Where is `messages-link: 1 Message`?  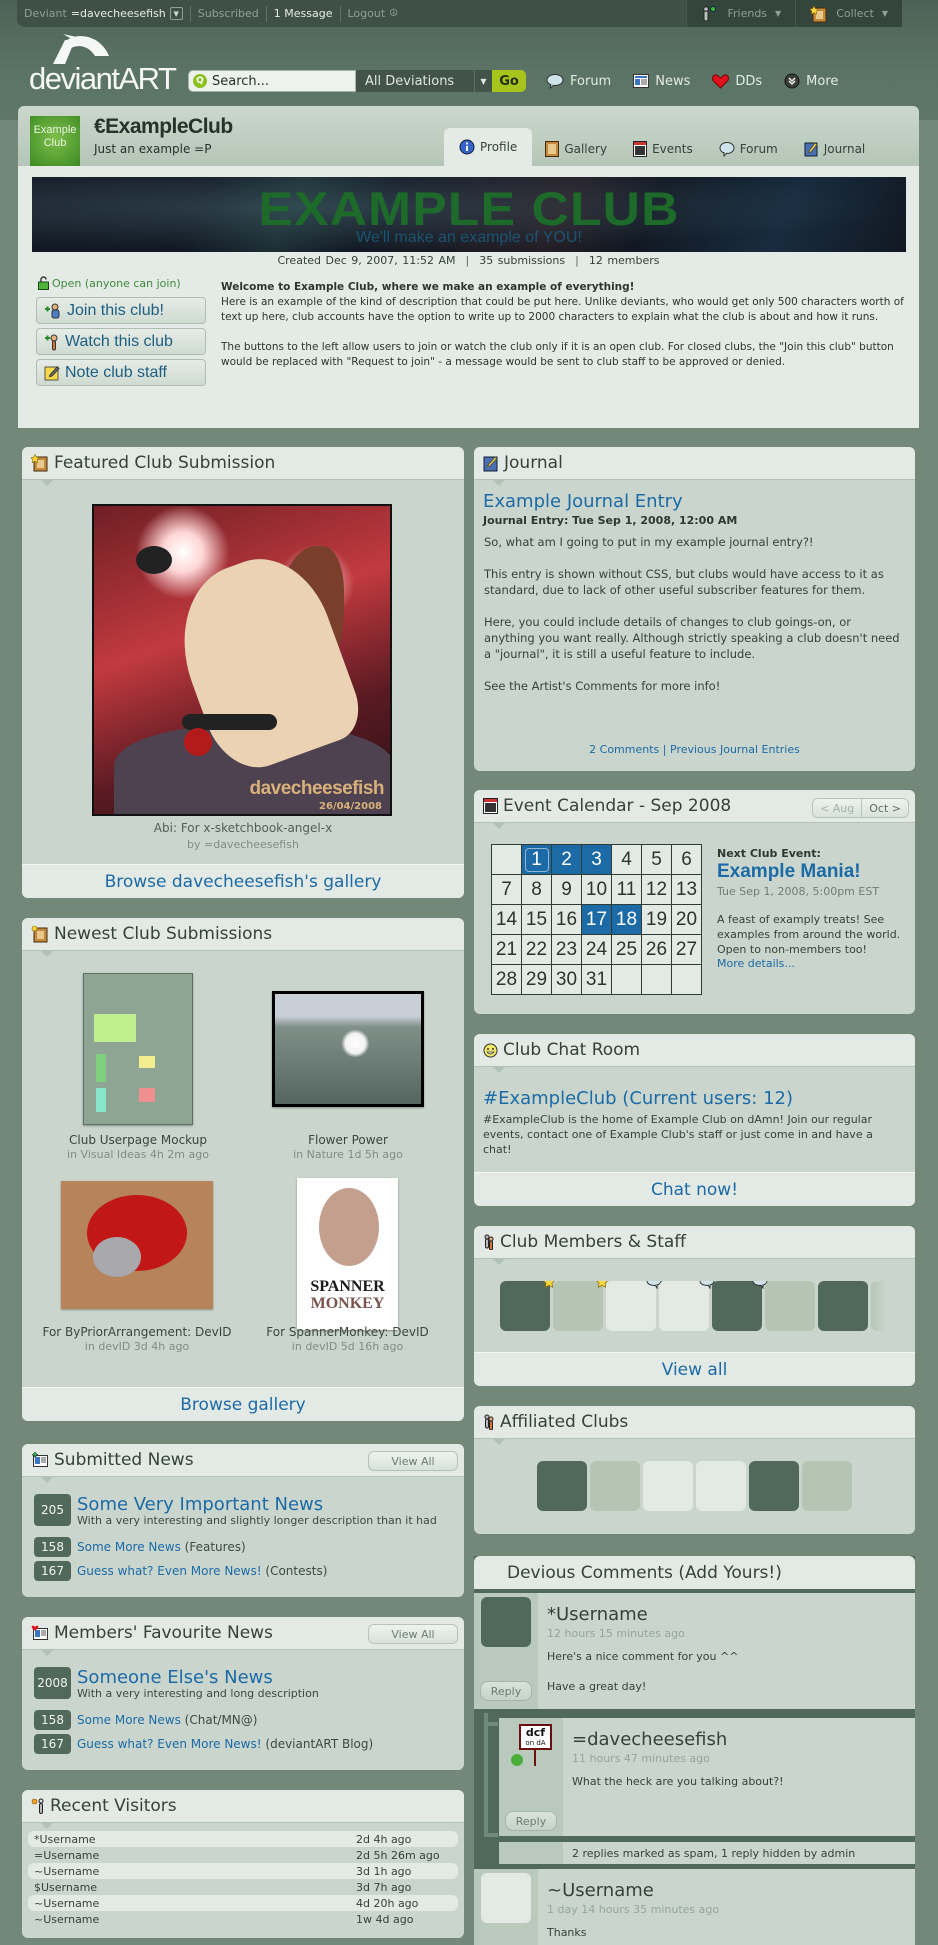 messages-link: 1 Message is located at coordinates (303, 13).